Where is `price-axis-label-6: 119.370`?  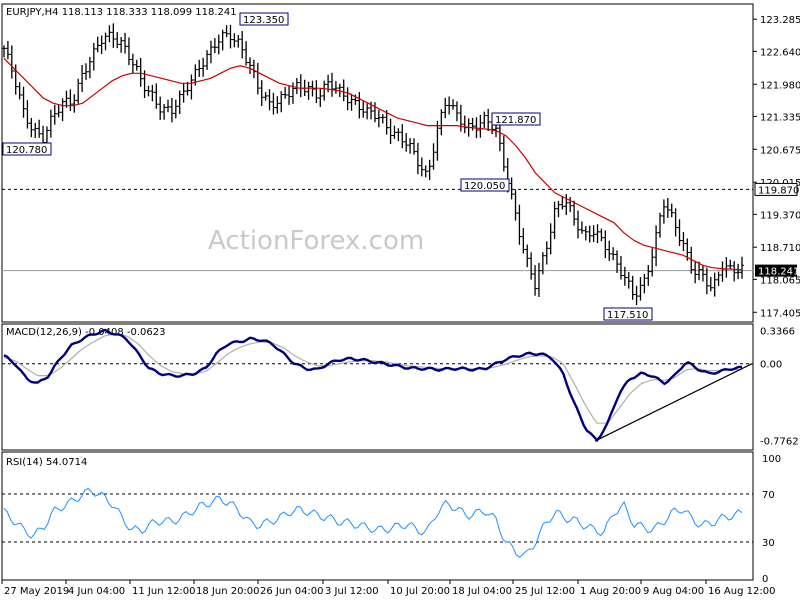 price-axis-label-6: 119.370 is located at coordinates (780, 215).